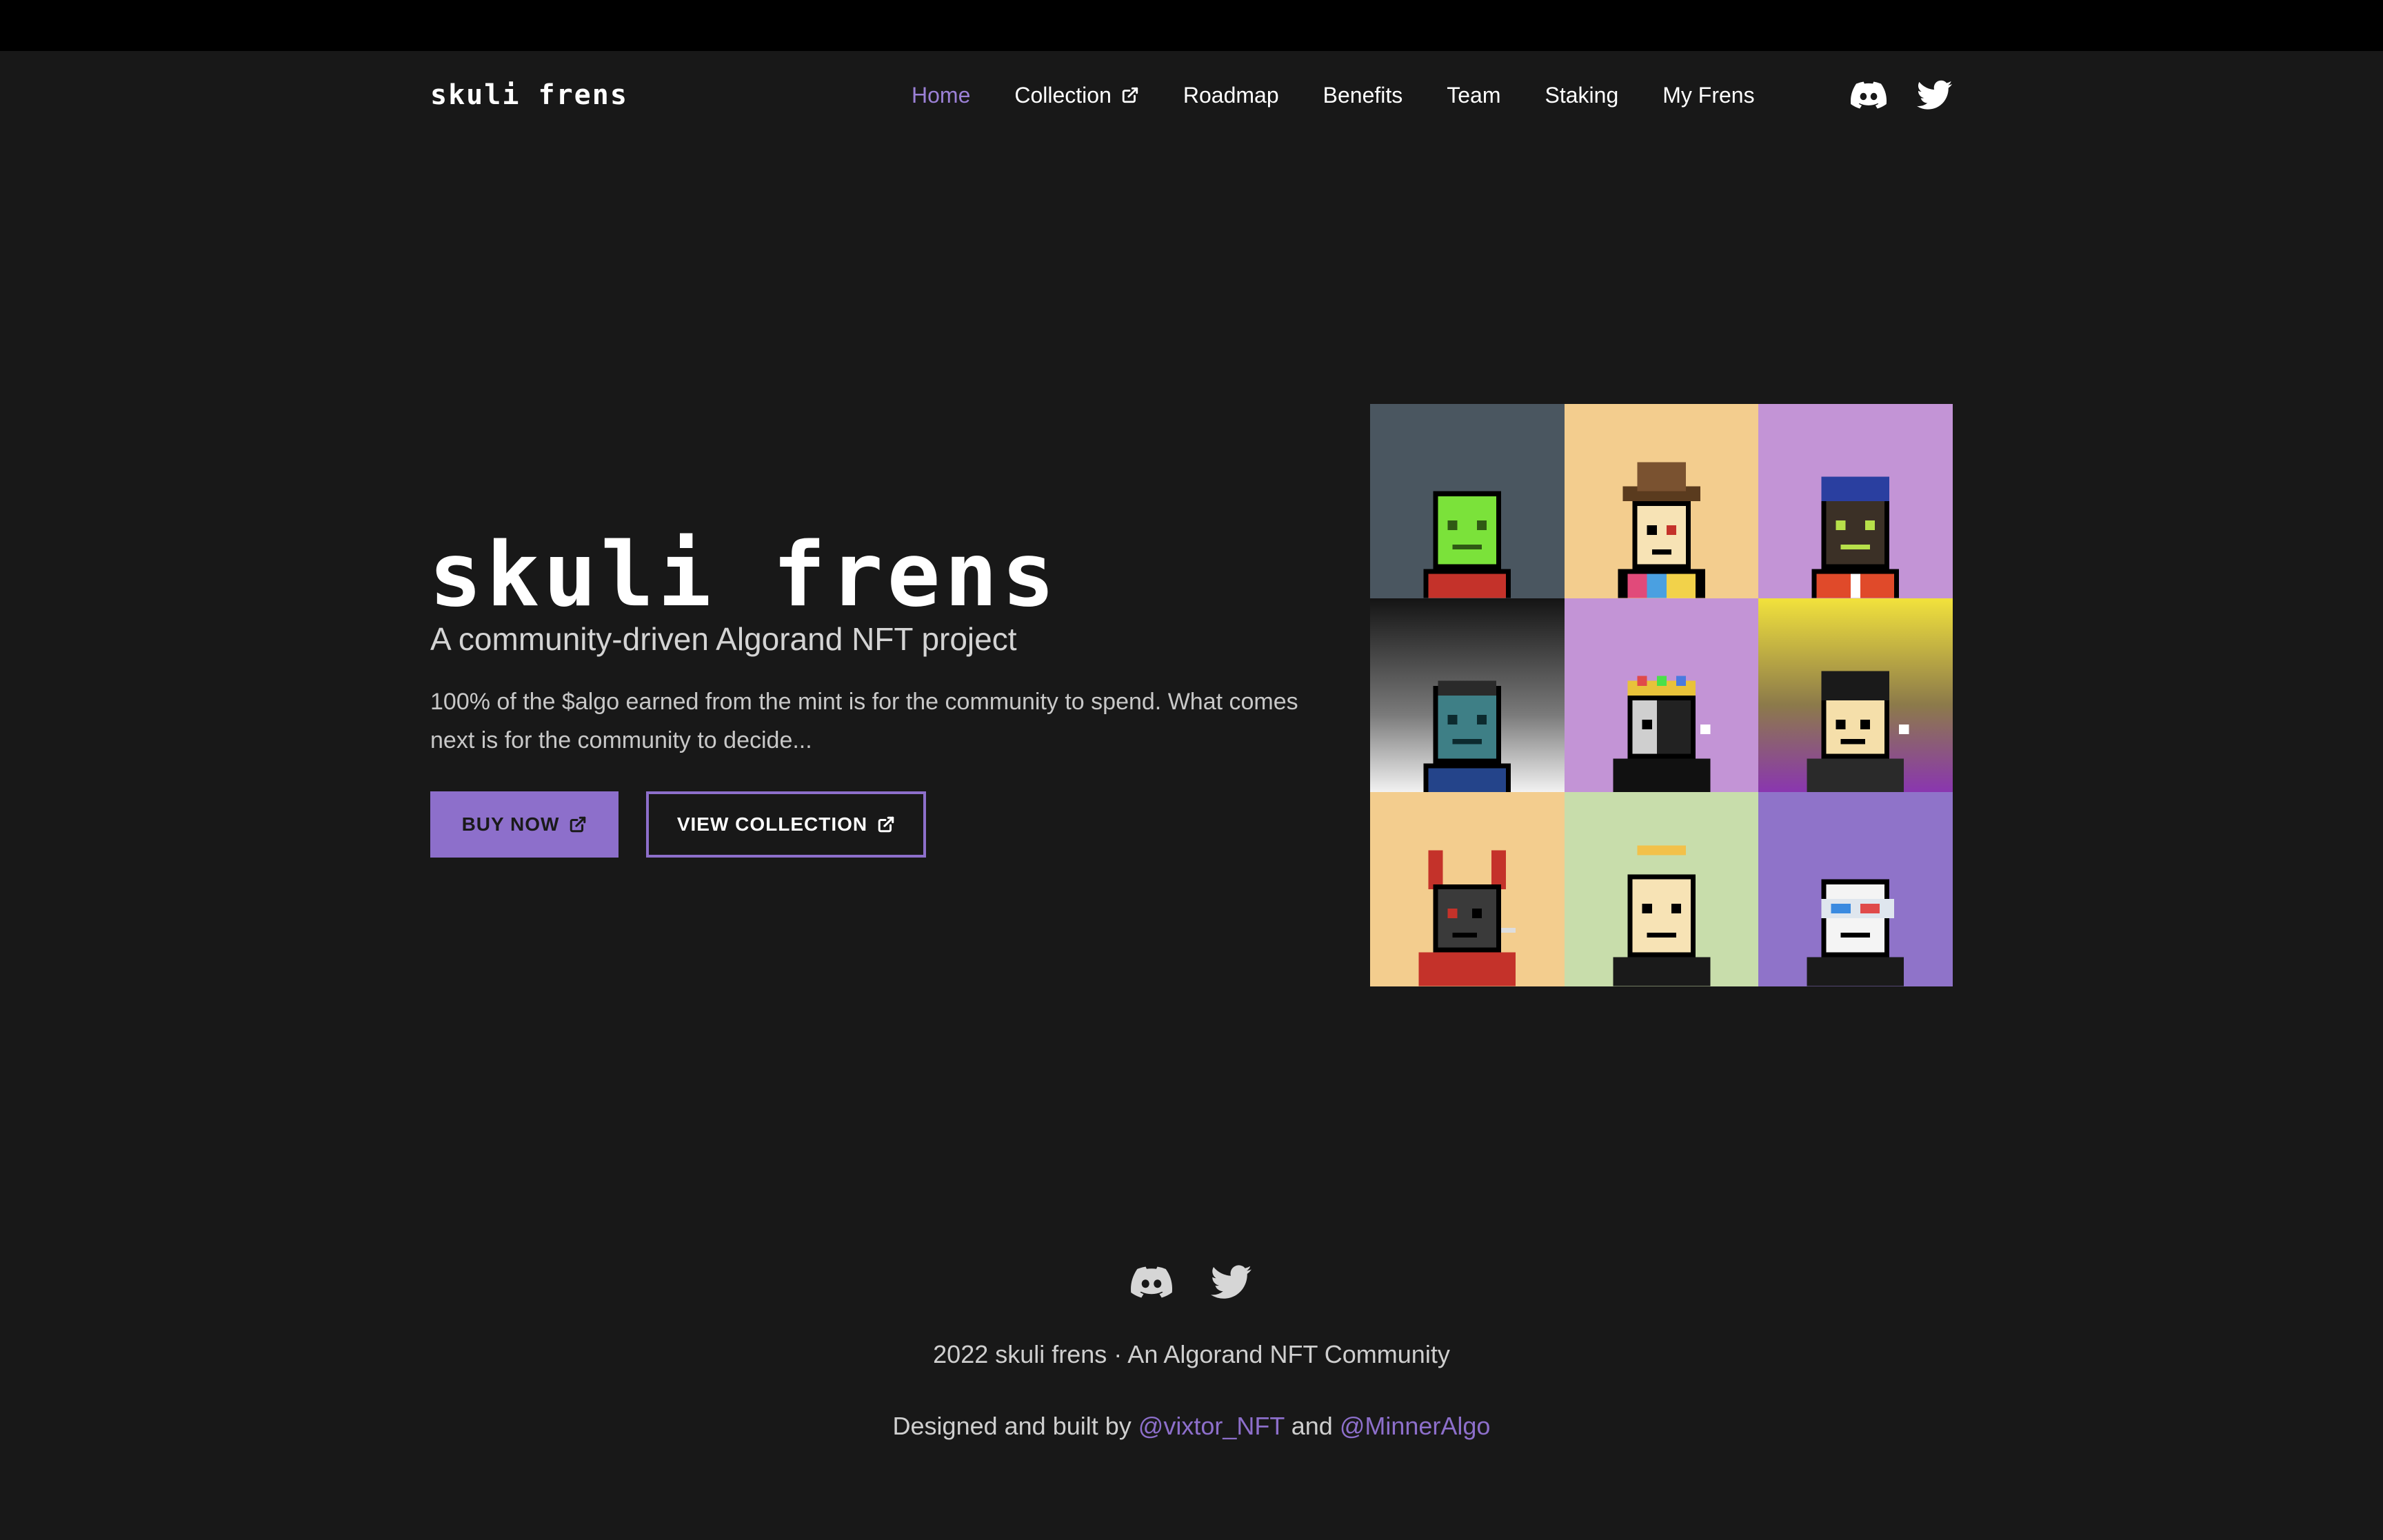 The width and height of the screenshot is (2383, 1540). I want to click on nav-home-label: Home, so click(941, 95).